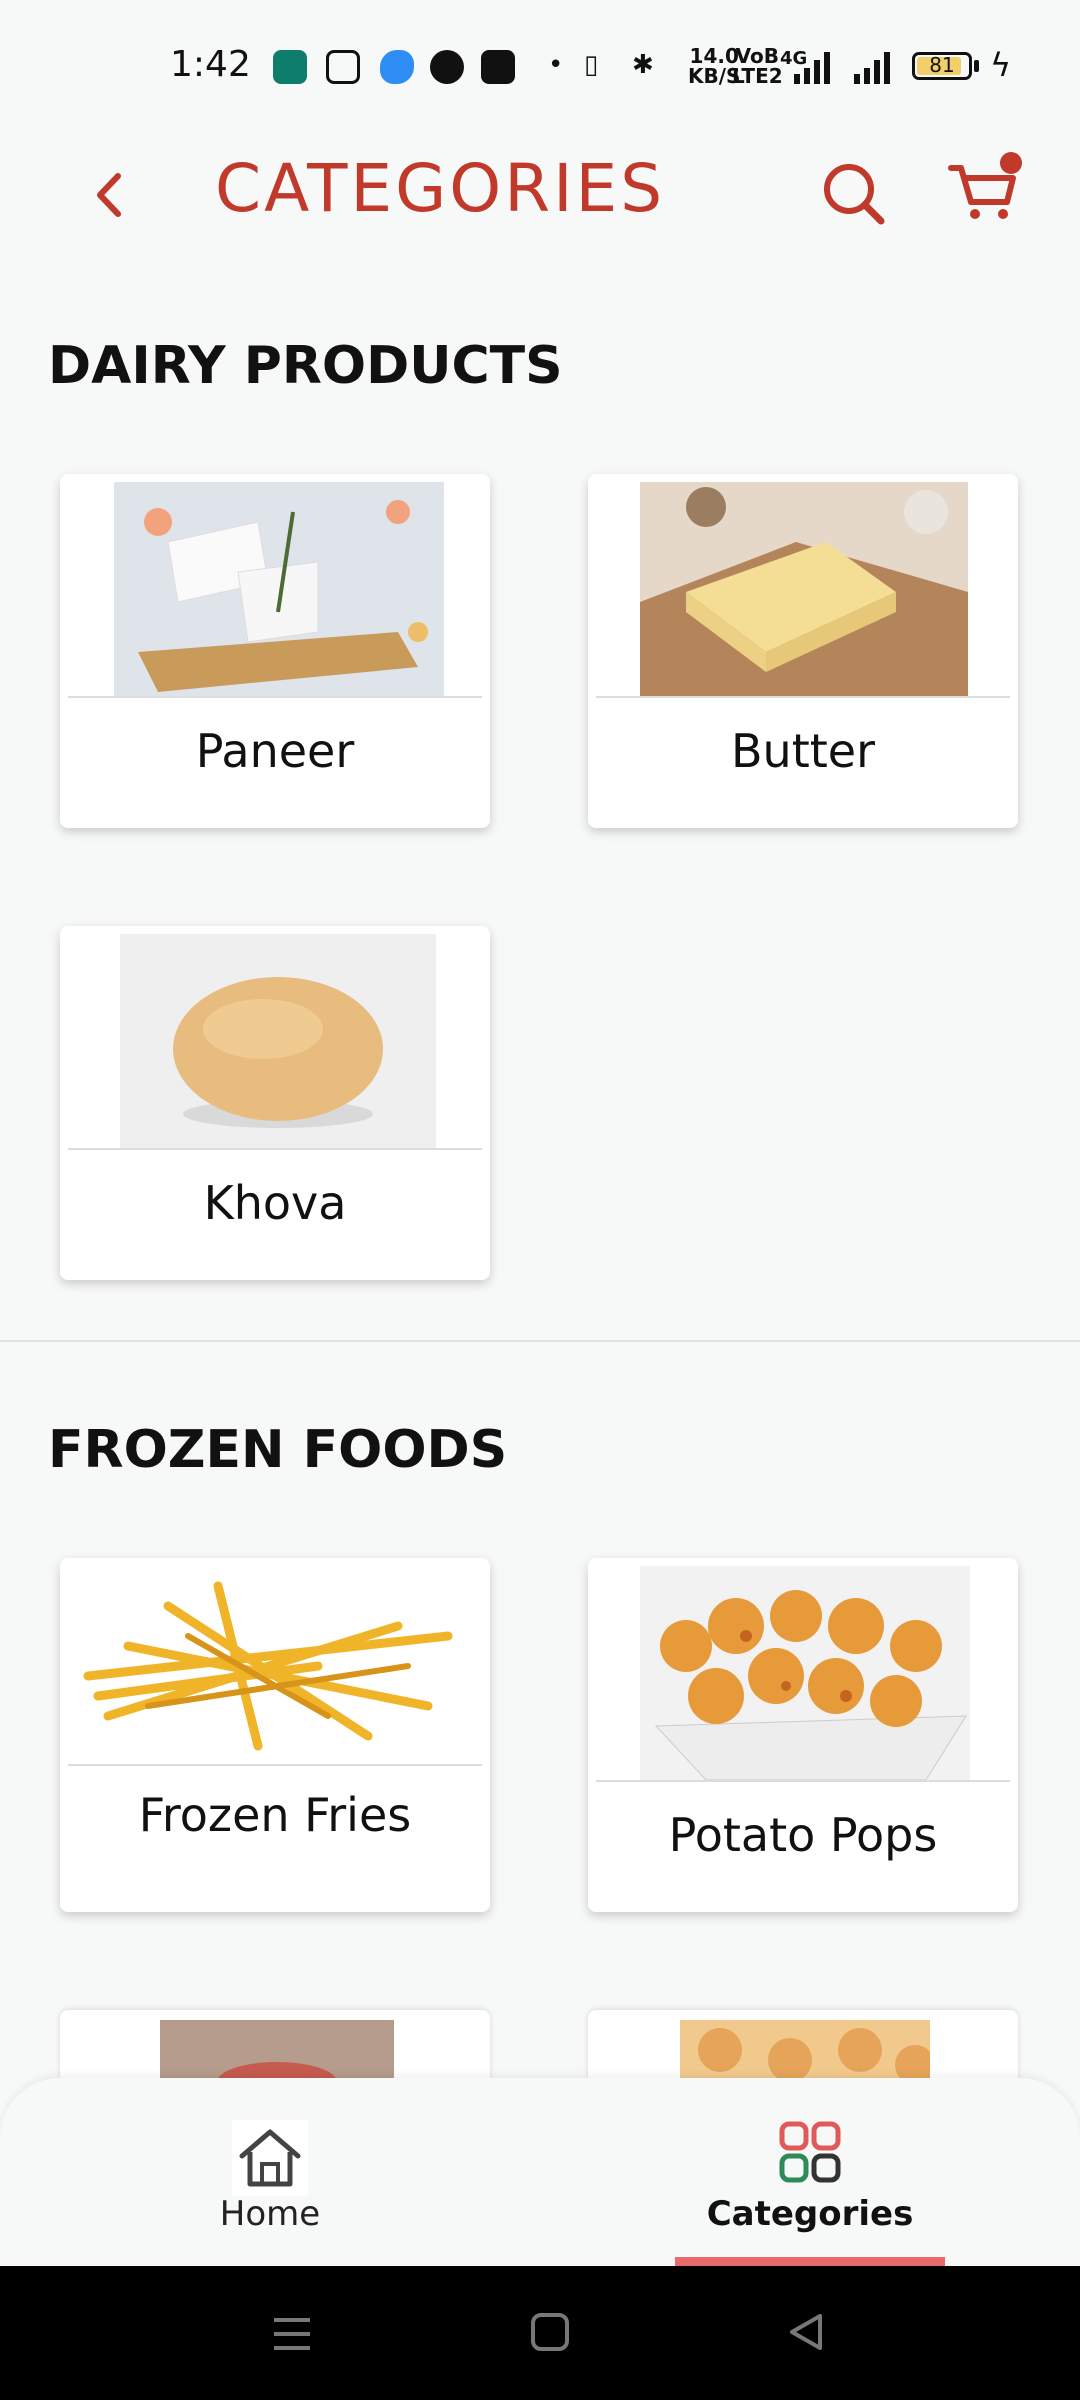  I want to click on status-bar: 1:42 • ▯ ✱ 14.0 KB/S VoB LTE2 4G 81 ϟ, so click(540, 60).